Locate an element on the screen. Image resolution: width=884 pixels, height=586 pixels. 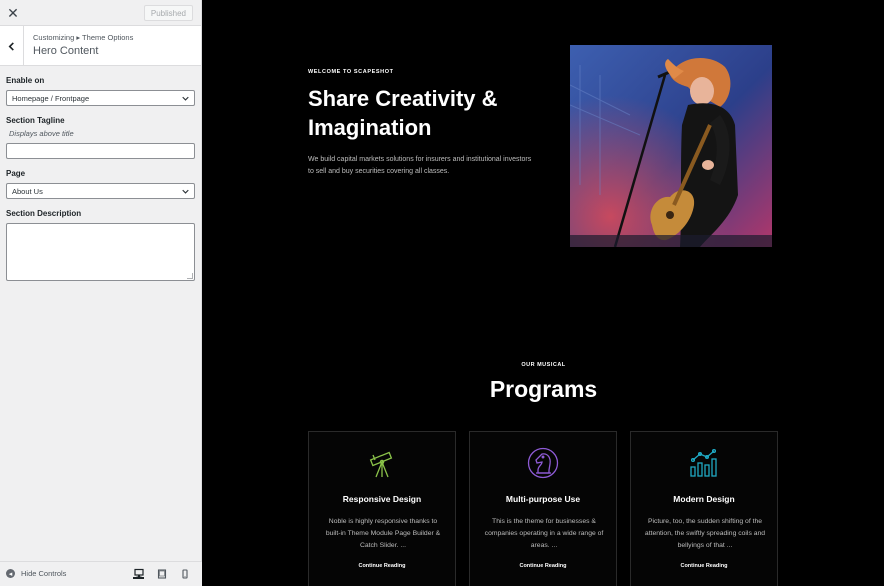
desktop-icon is located at coordinates (138, 572).